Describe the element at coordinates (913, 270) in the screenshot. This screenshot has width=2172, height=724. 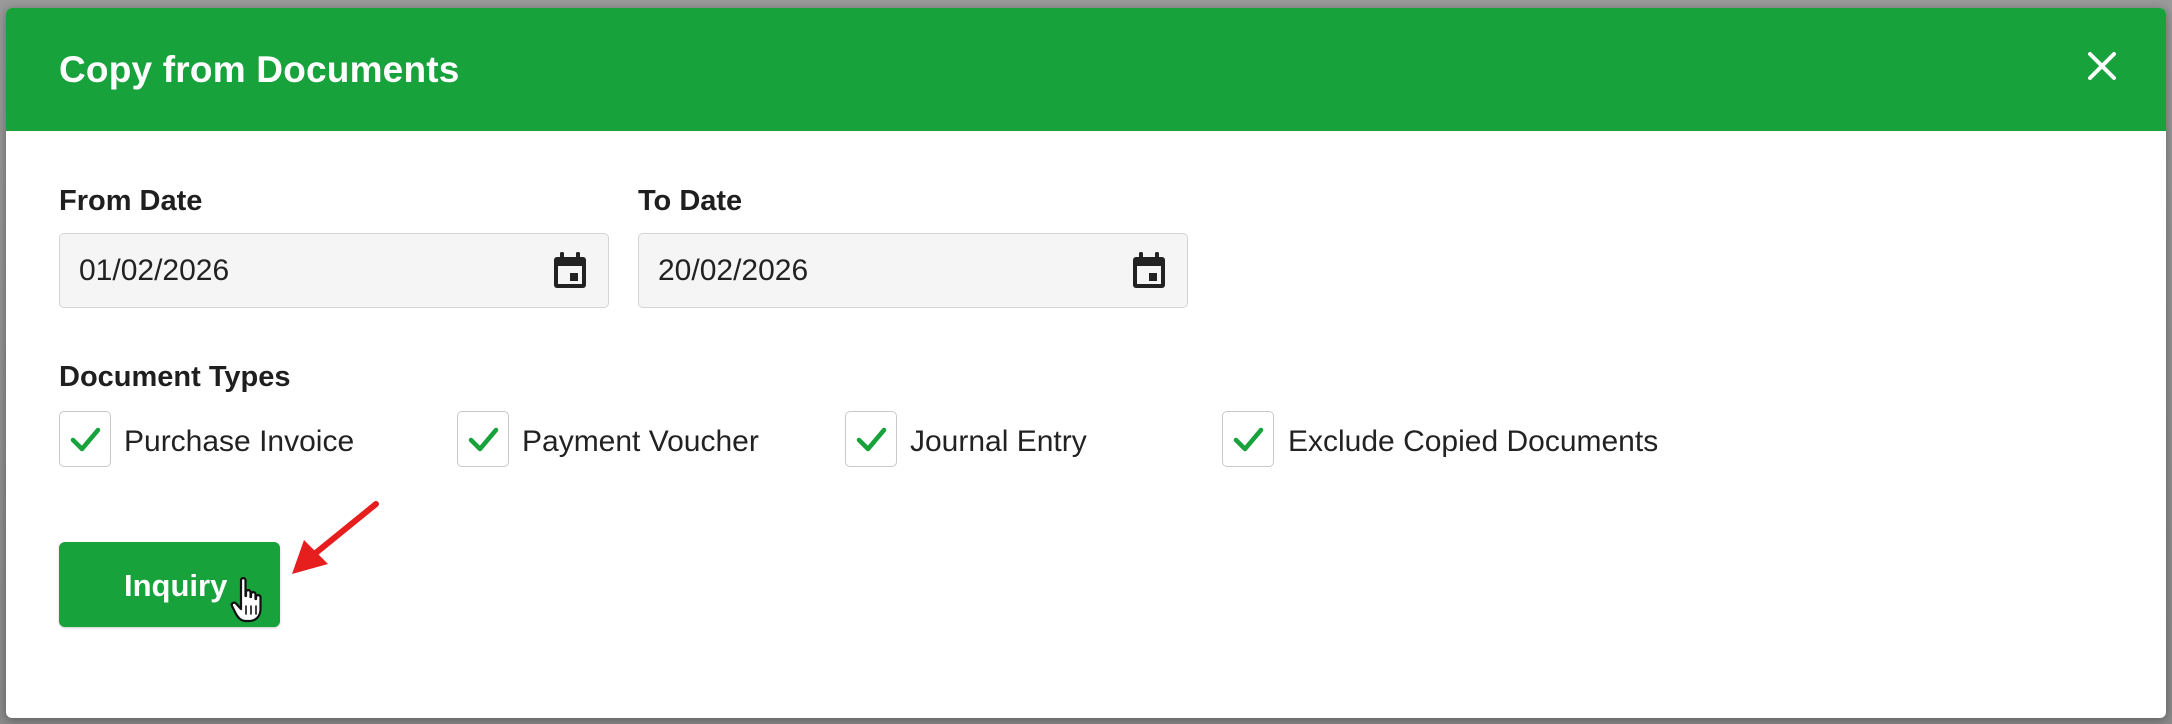
I see `to-date-field: 20/02/2026` at that location.